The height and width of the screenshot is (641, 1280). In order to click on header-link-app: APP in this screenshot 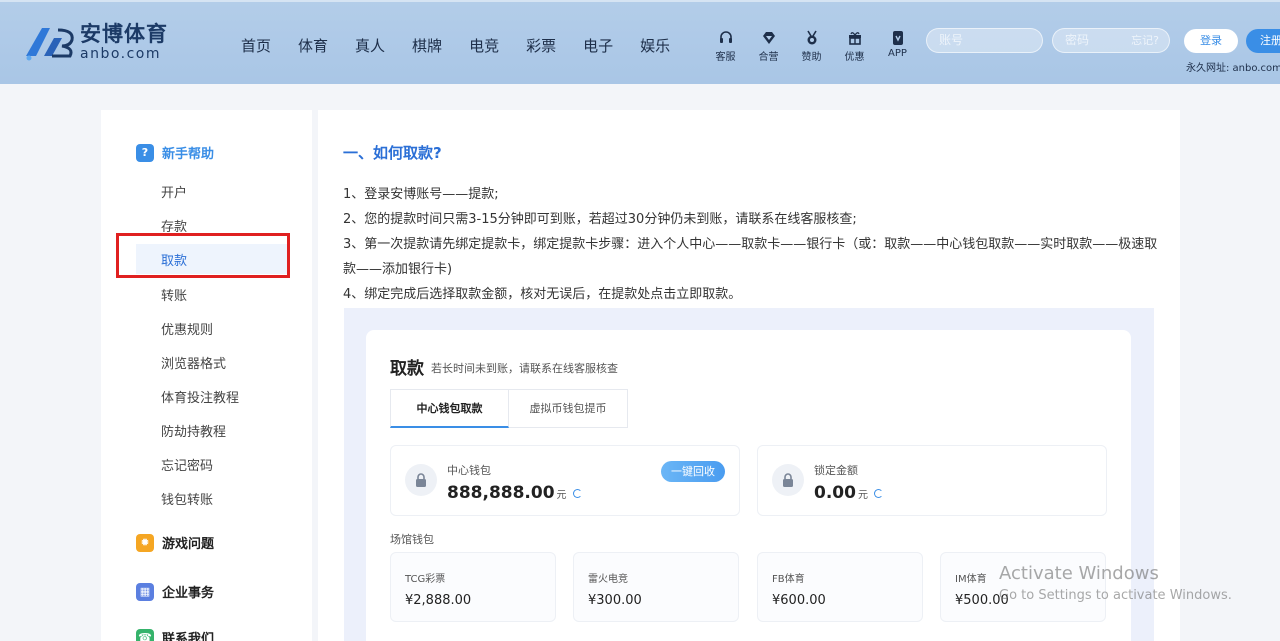, I will do `click(897, 46)`.